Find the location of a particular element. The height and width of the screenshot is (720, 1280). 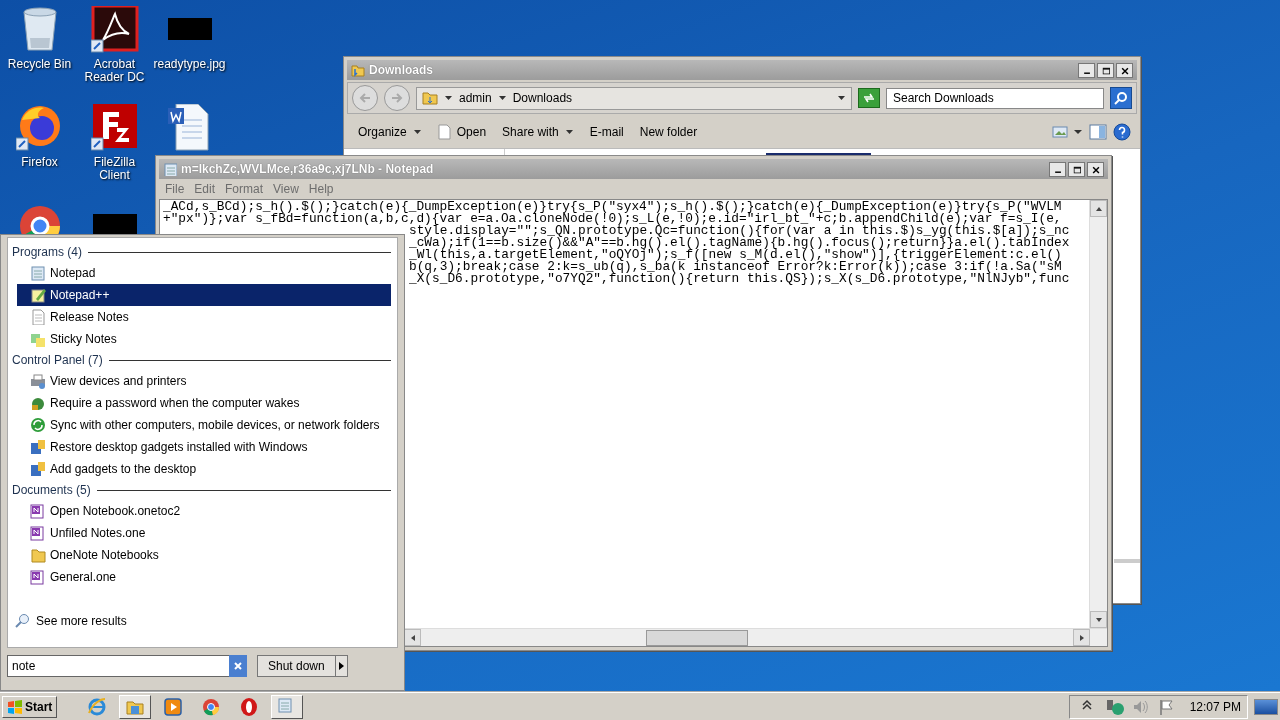

toolbar-button: Organize is located at coordinates (390, 132).